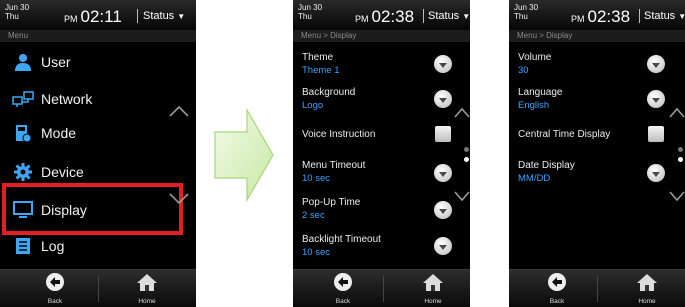  Describe the element at coordinates (656, 64) in the screenshot. I see `volume-dropdown-button` at that location.